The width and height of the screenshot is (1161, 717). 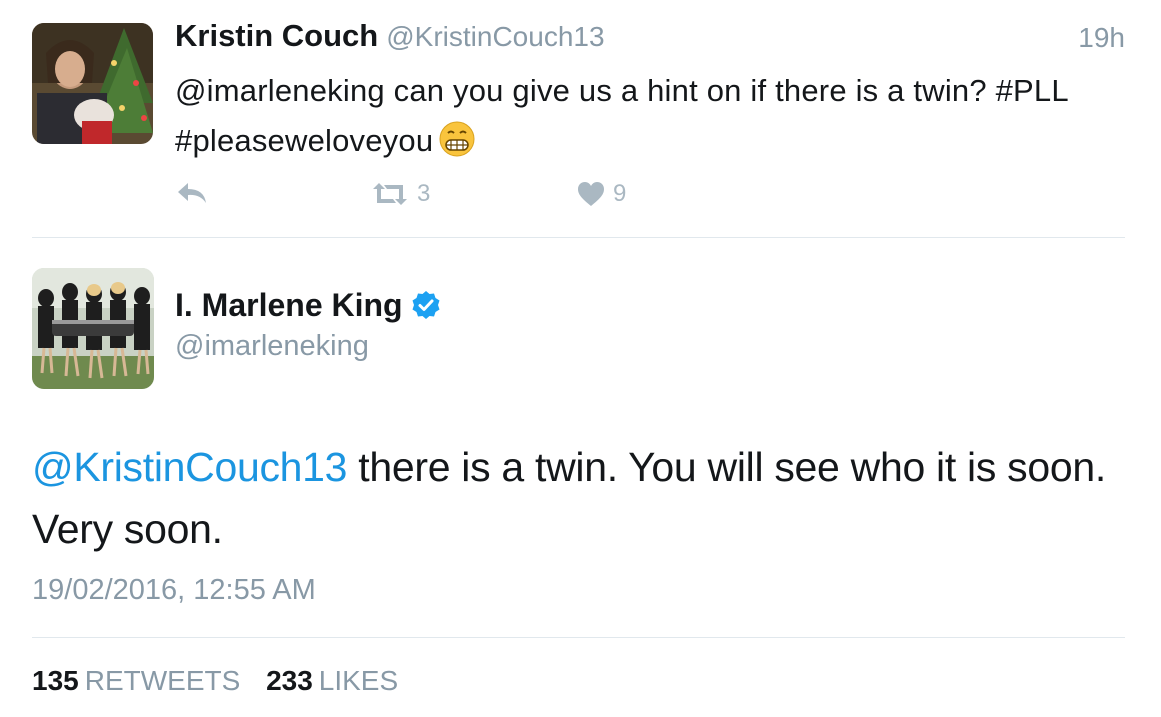 I want to click on reply-display-name: Kristin Couch, so click(x=276, y=35).